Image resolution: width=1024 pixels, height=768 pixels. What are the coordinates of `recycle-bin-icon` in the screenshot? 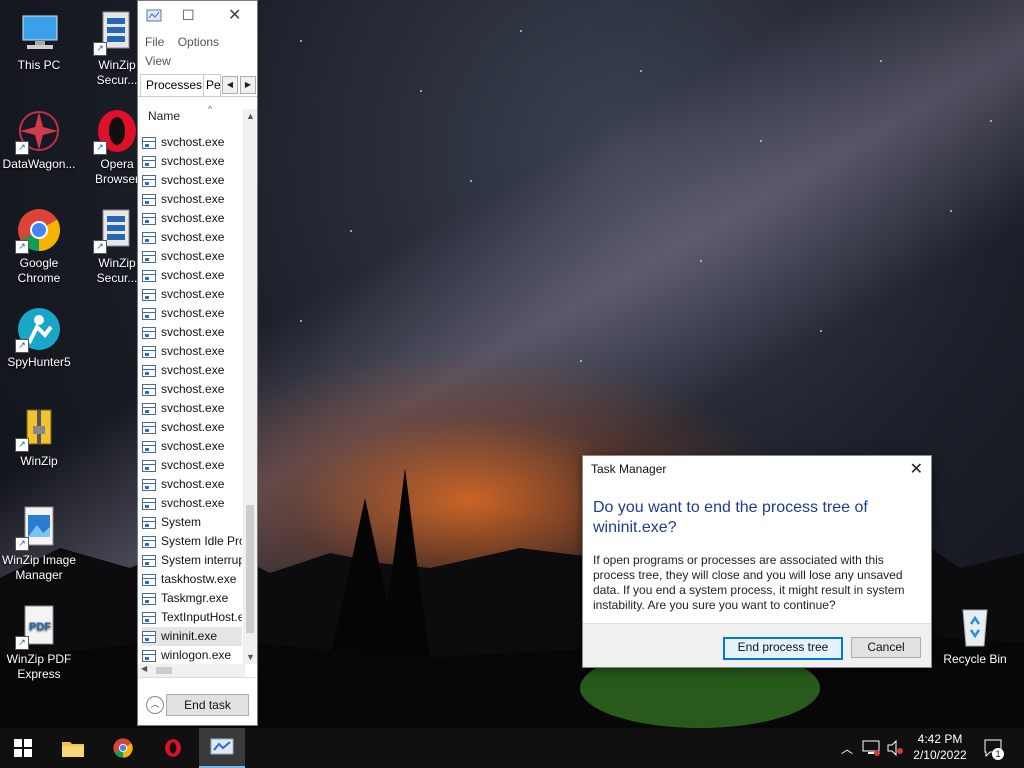 It's located at (975, 626).